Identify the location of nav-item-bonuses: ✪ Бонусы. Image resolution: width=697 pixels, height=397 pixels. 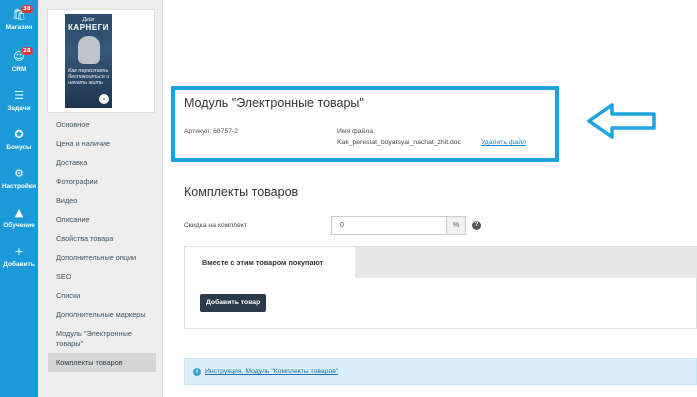
(19, 141).